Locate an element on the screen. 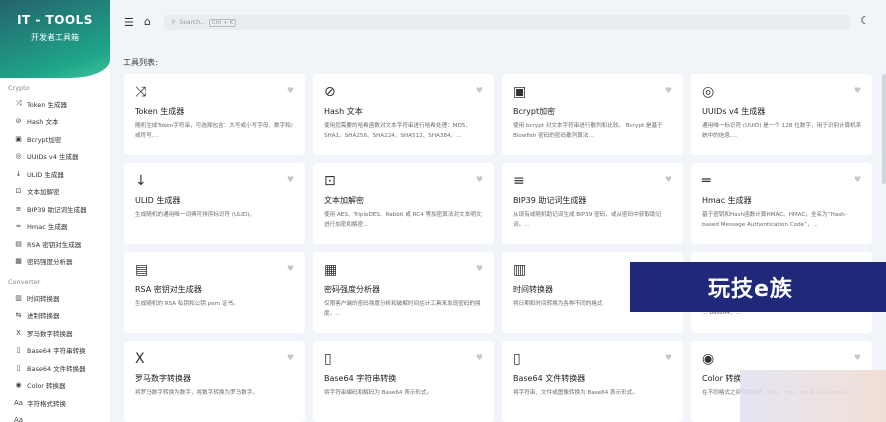 The width and height of the screenshot is (886, 422). tool-card-base64-string: ▯ ♥ Base64 字符串转换 将字符串编码和解码为 Base64 表示形式。 is located at coordinates (403, 381).